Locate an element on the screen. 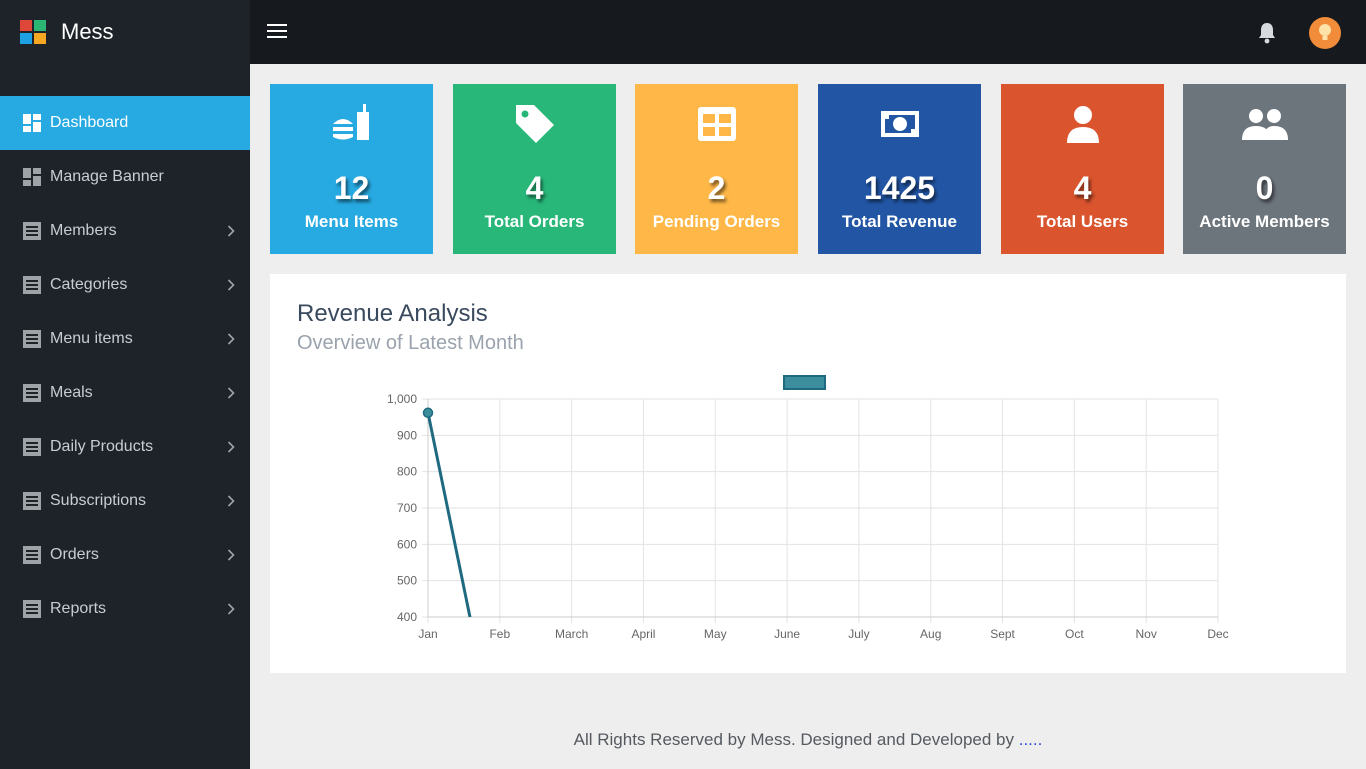  avatar-icon is located at coordinates (1325, 32).